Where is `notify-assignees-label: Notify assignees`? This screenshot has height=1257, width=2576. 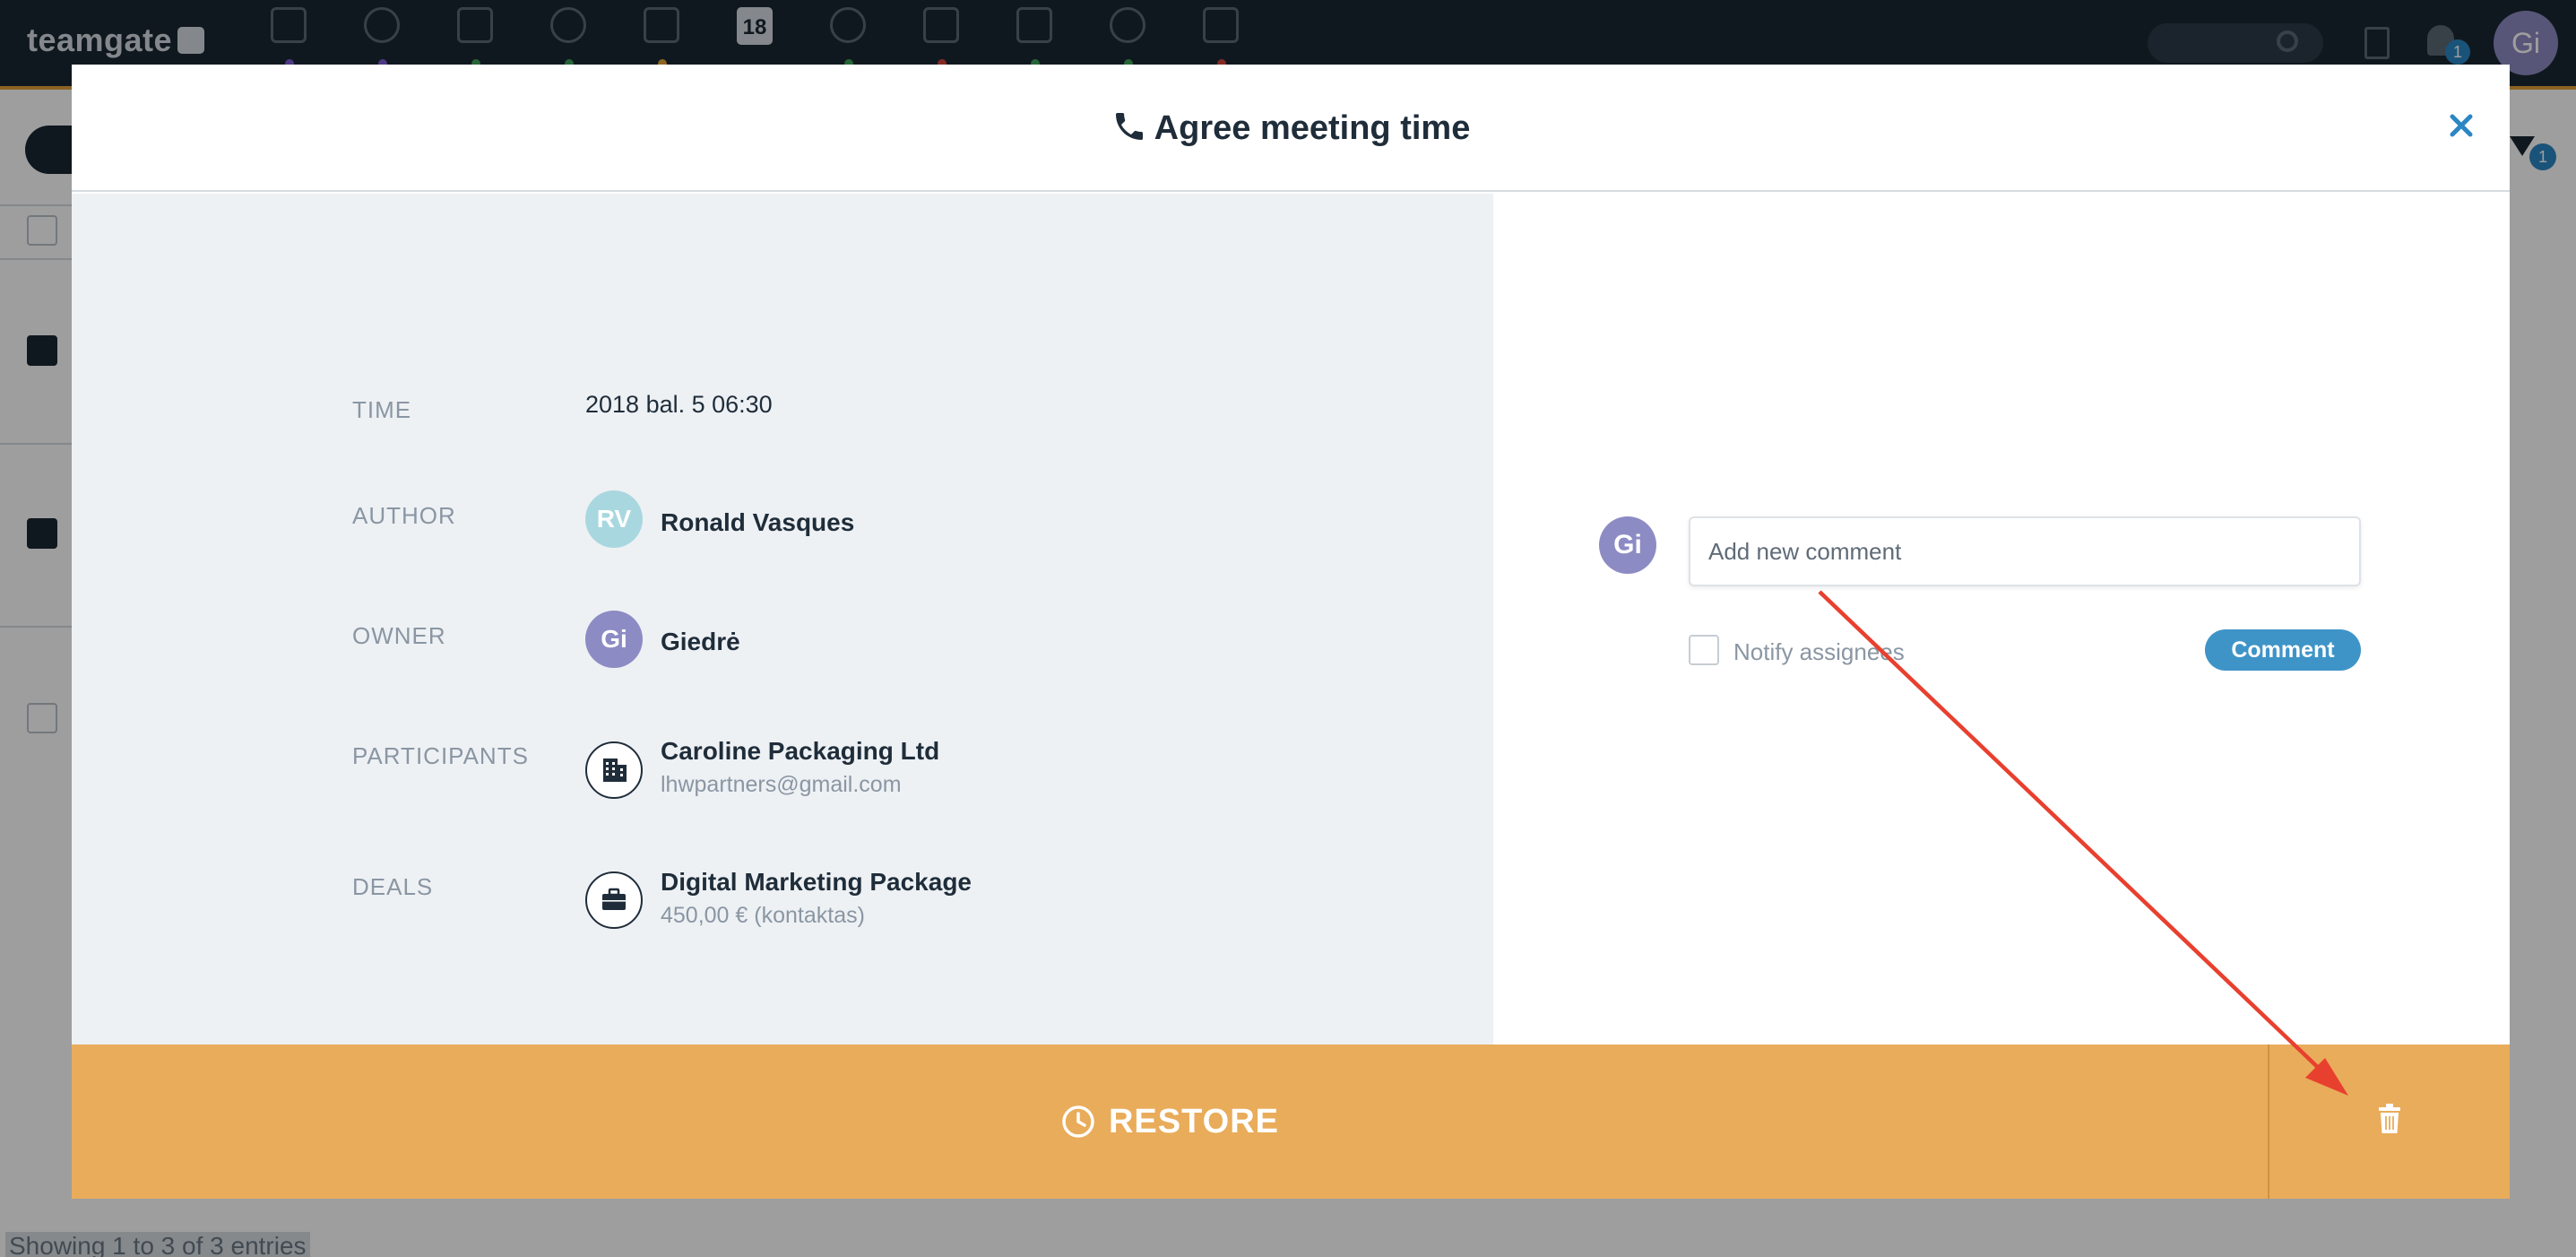 notify-assignees-label: Notify assignees is located at coordinates (1819, 652).